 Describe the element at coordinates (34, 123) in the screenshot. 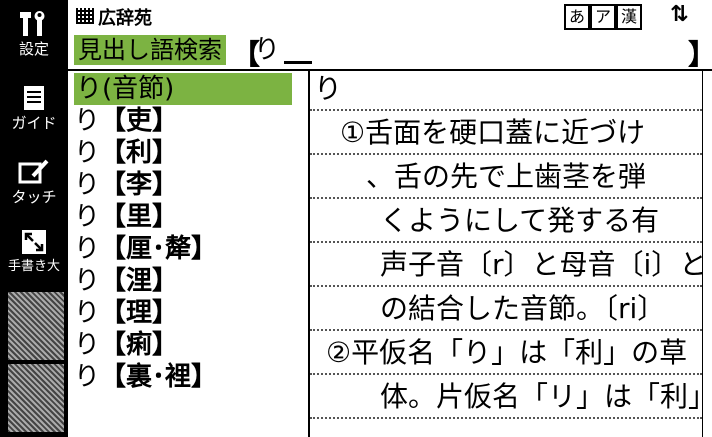

I see `guide-label: ガイド` at that location.